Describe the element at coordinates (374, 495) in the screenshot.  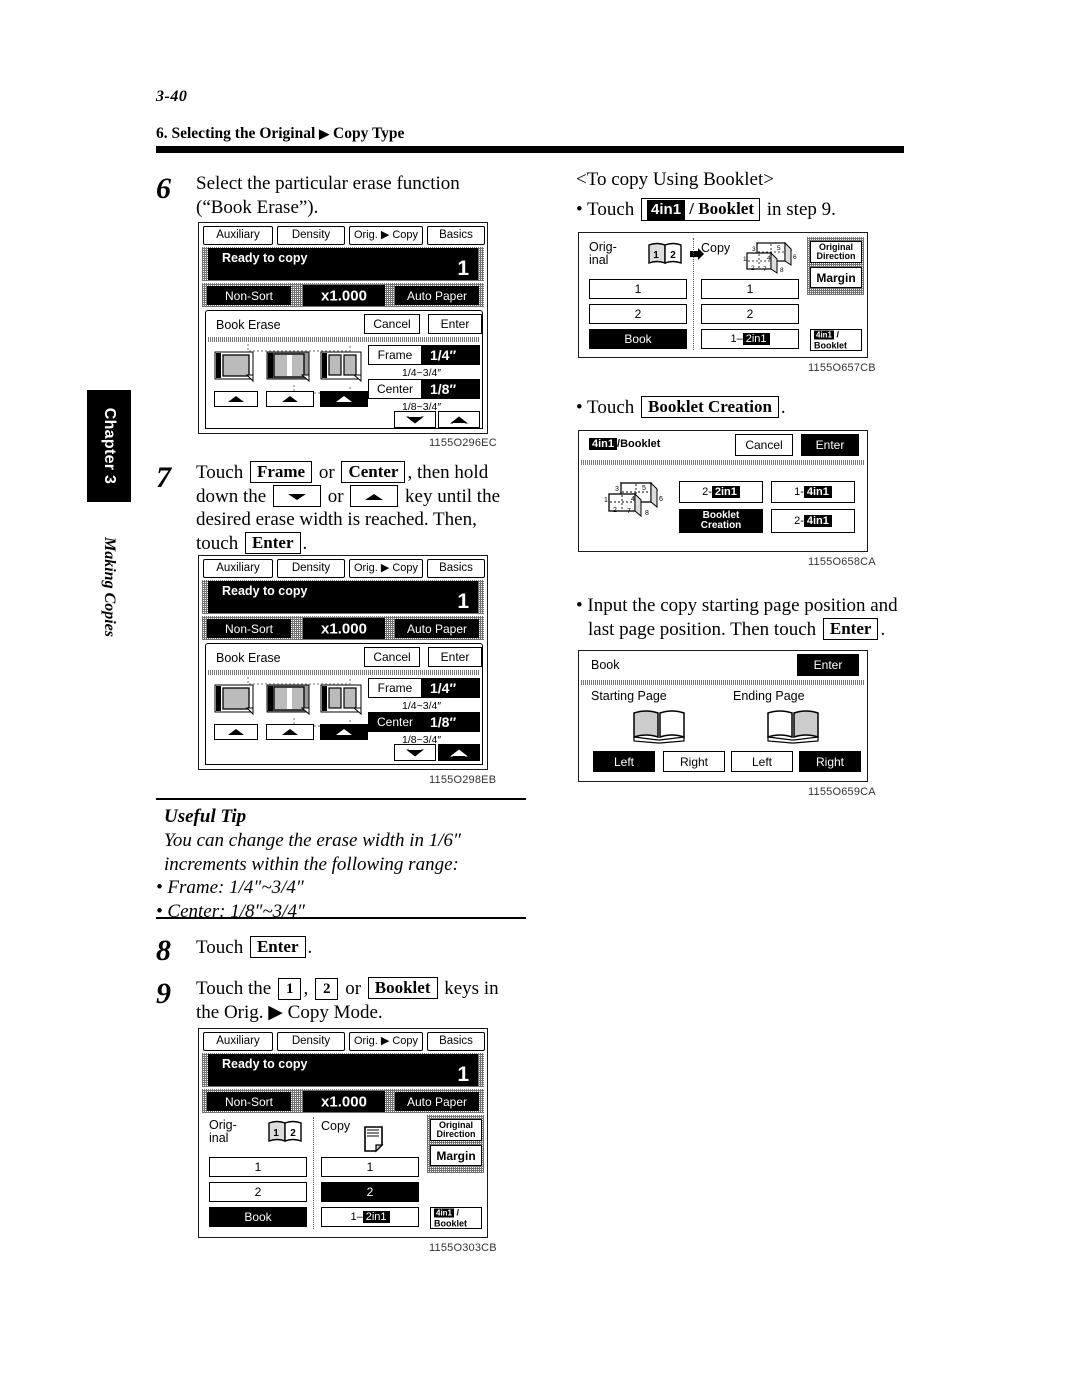
I see `up-arrow-key-ref` at that location.